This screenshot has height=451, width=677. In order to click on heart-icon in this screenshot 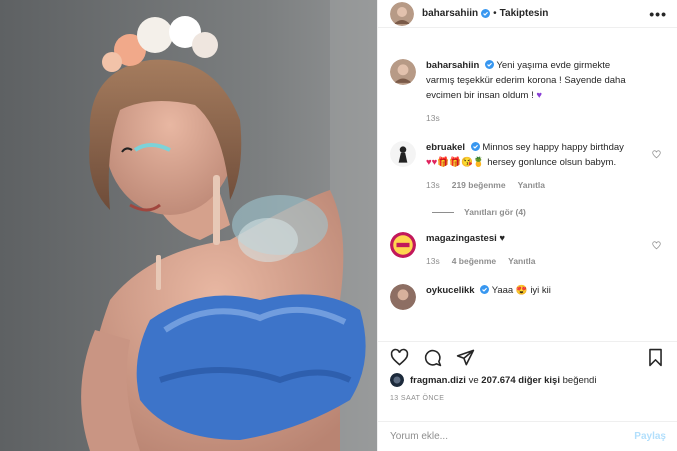, I will do `click(399, 357)`.